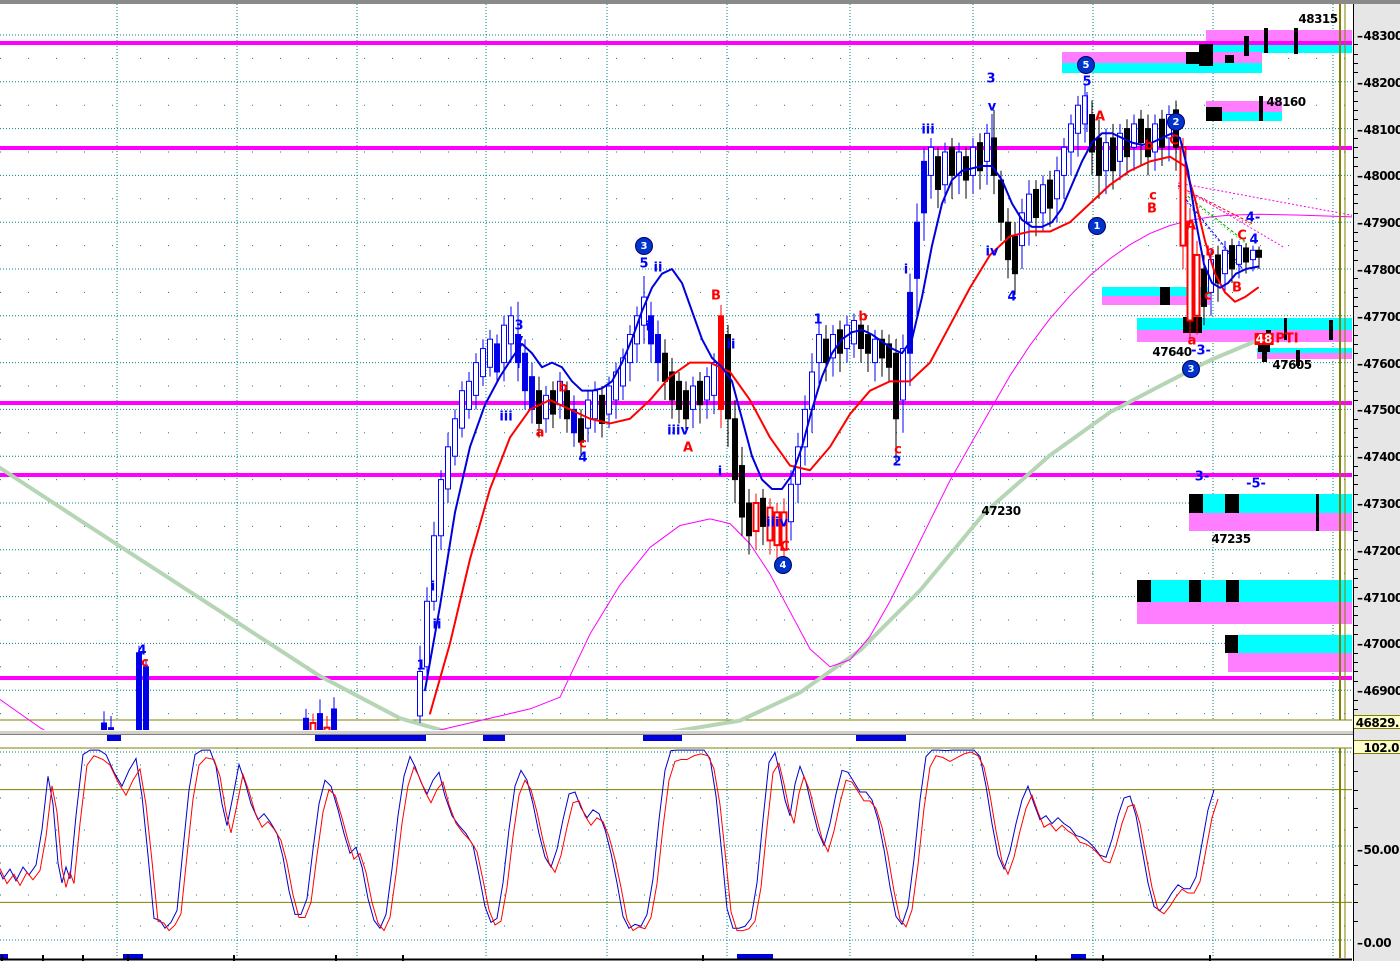 The width and height of the screenshot is (1400, 961). Describe the element at coordinates (700, 732) in the screenshot. I see `panel-splitter` at that location.